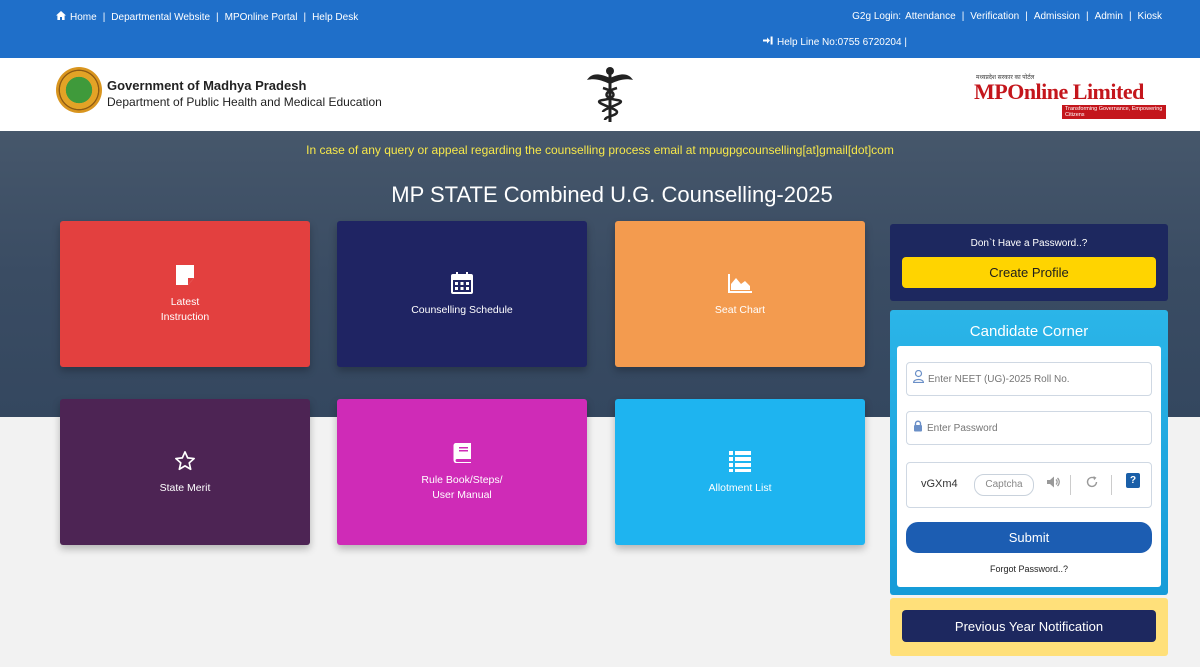 This screenshot has width=1200, height=667. I want to click on tile-allotment-list: Allotment List, so click(740, 472).